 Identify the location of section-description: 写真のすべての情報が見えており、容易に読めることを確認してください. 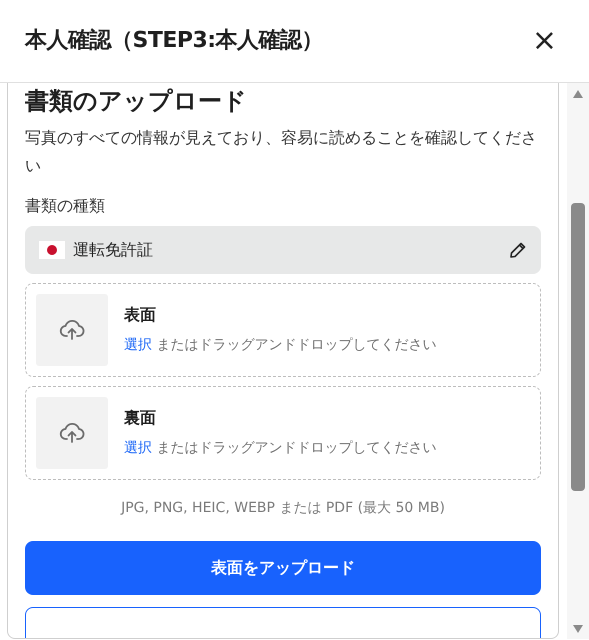
(281, 151).